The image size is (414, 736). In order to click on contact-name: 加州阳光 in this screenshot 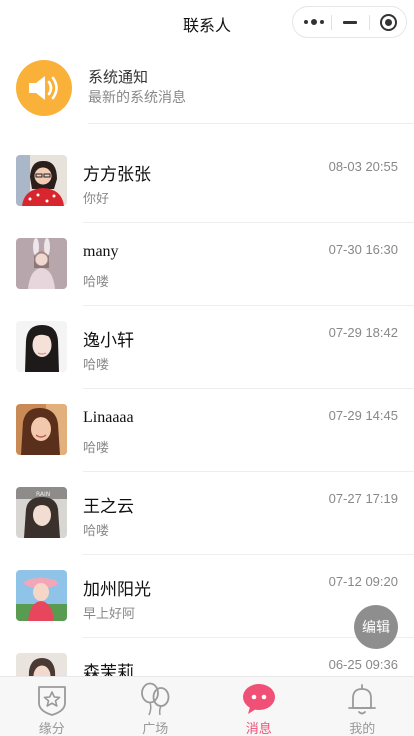, I will do `click(117, 589)`.